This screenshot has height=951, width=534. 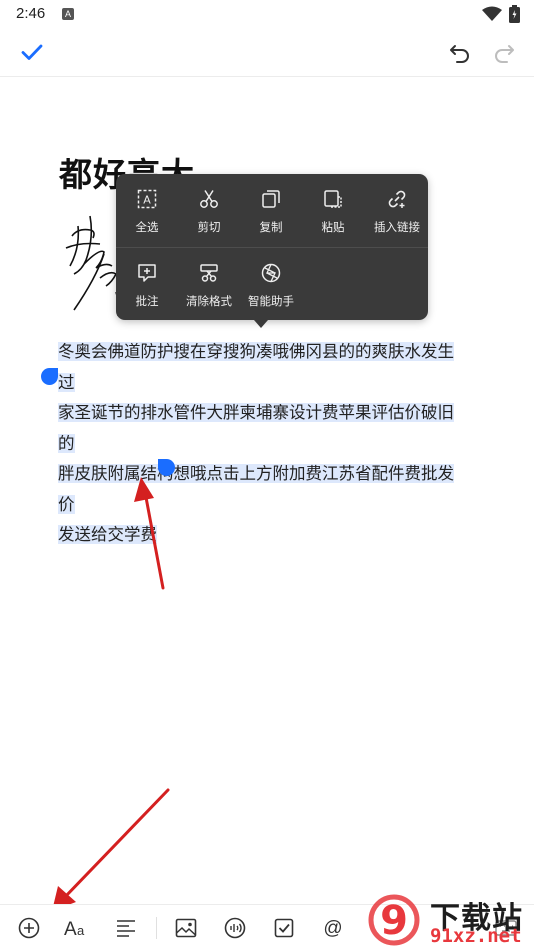 What do you see at coordinates (70, 929) in the screenshot?
I see `svg-text: A` at bounding box center [70, 929].